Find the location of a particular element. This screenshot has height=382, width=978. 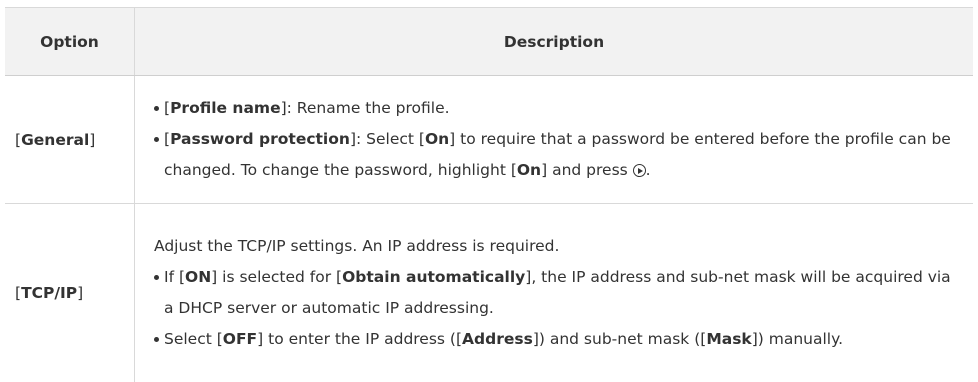

bullet-text: ]) manually. is located at coordinates (797, 339).